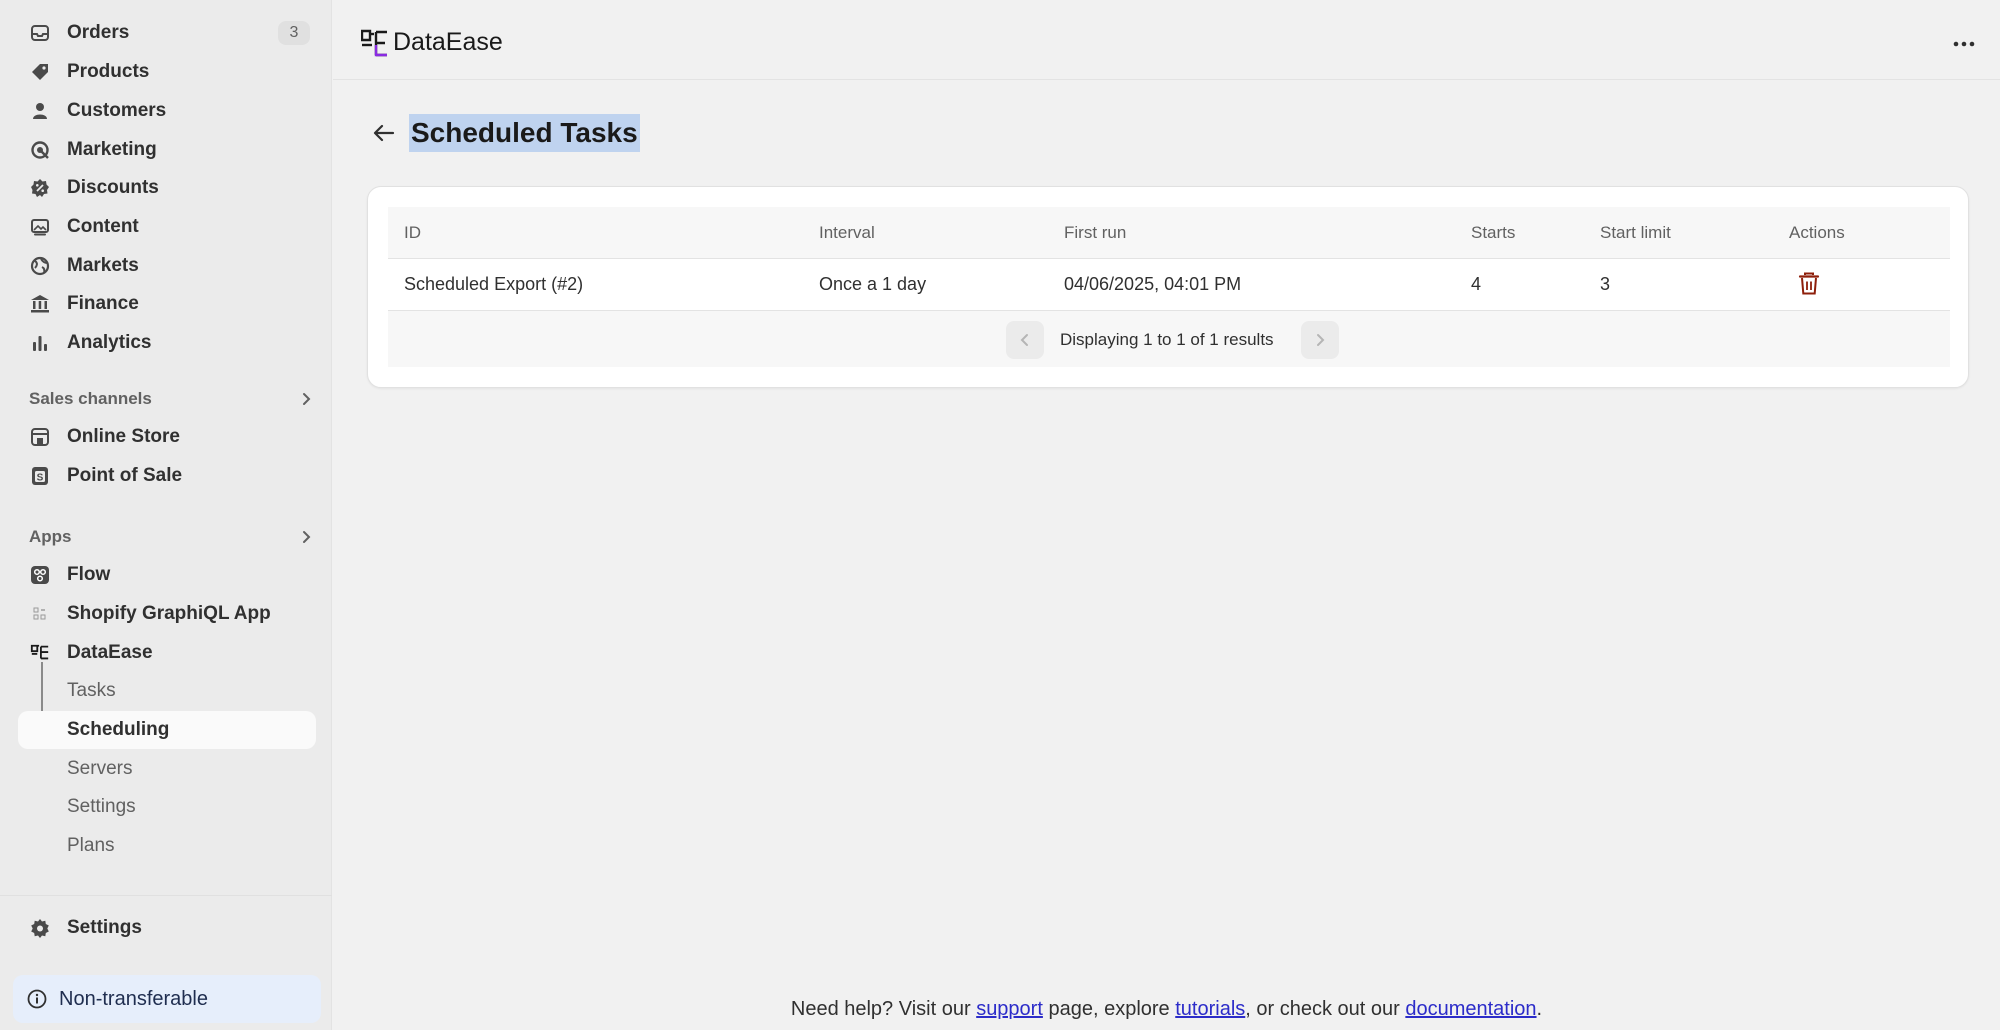 Image resolution: width=2000 pixels, height=1030 pixels. I want to click on sidebar-item-label: Plans, so click(91, 845).